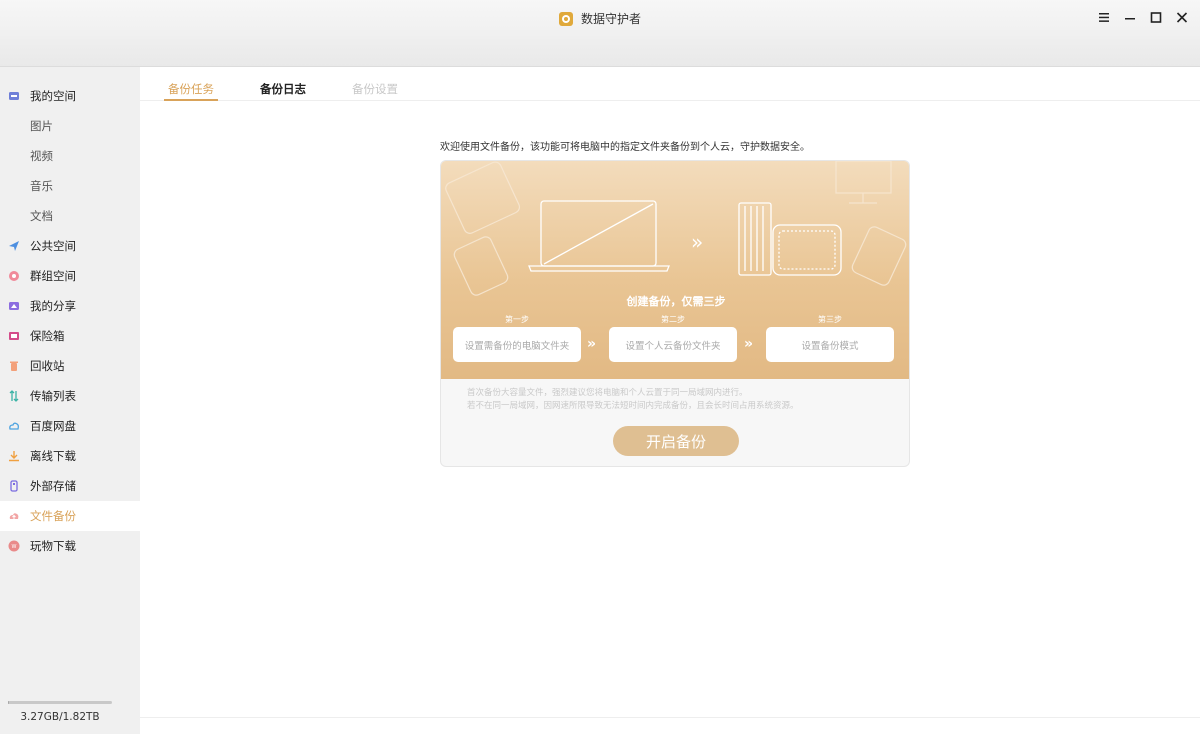 The height and width of the screenshot is (734, 1200). What do you see at coordinates (600, 33) in the screenshot?
I see `title-bar: 数据守护者` at bounding box center [600, 33].